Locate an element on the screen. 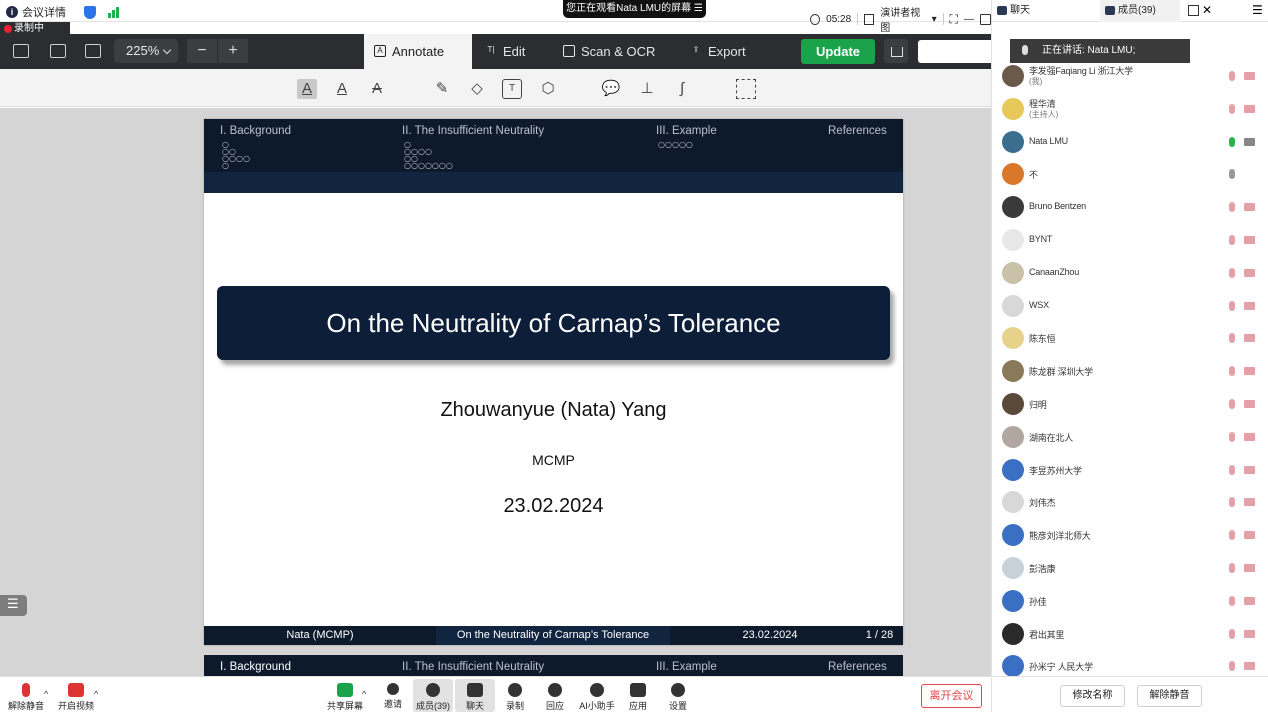 The image size is (1268, 712). highlight-text-icon: A is located at coordinates (307, 89).